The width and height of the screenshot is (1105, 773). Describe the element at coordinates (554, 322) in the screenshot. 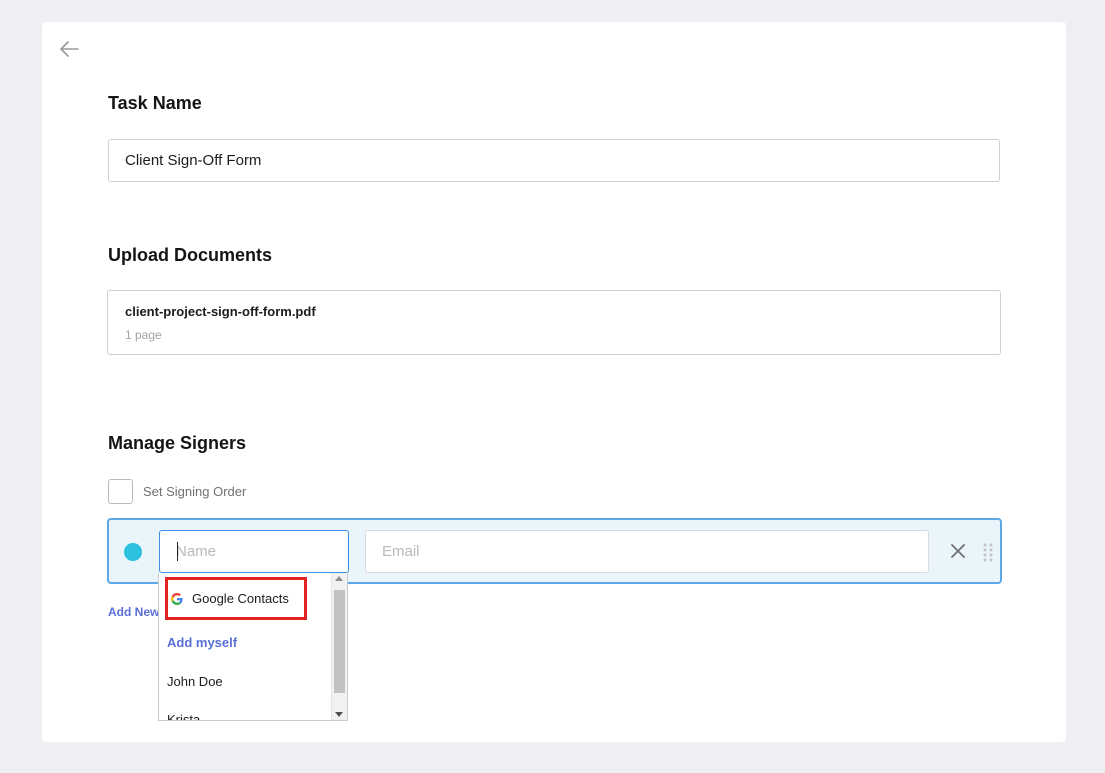

I see `uploaded-document: client-project-sign-off-form.pdf 1 page` at that location.